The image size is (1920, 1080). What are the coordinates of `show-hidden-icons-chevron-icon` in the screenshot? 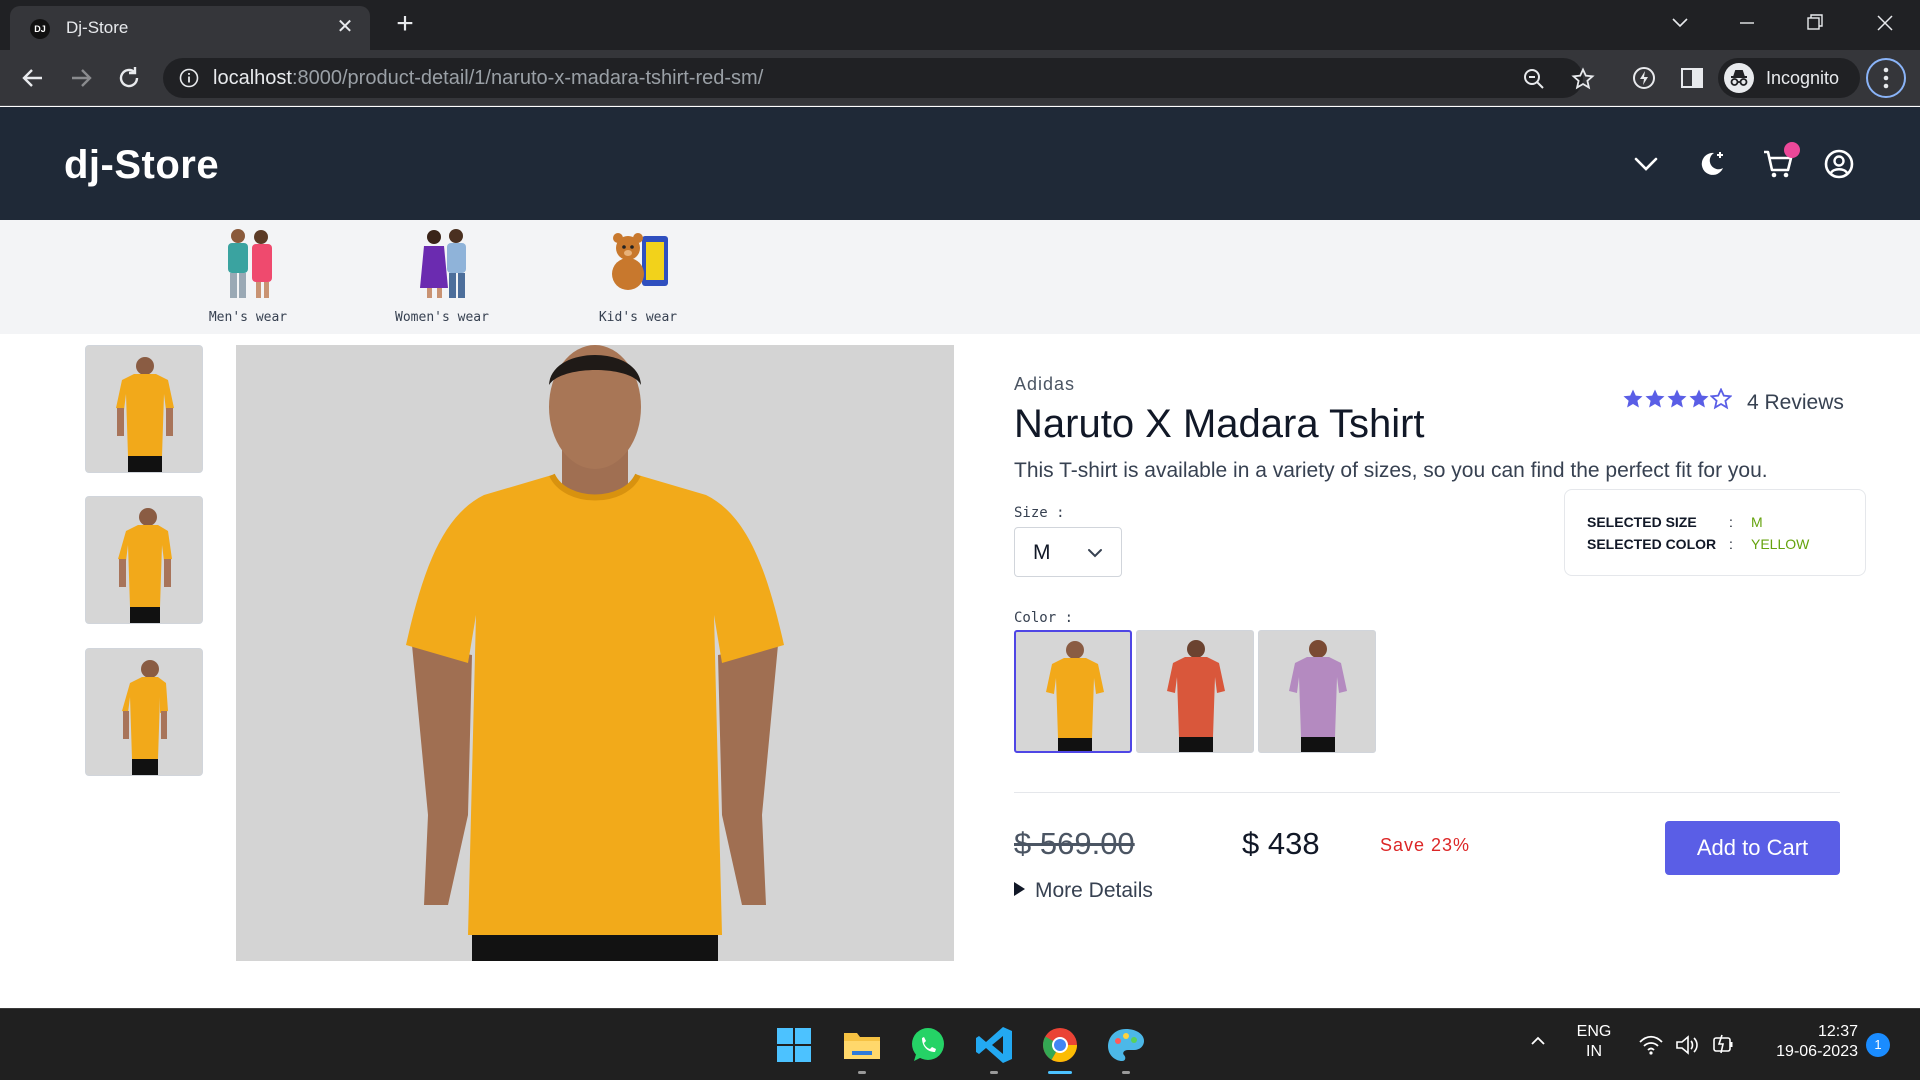 It's located at (1538, 1041).